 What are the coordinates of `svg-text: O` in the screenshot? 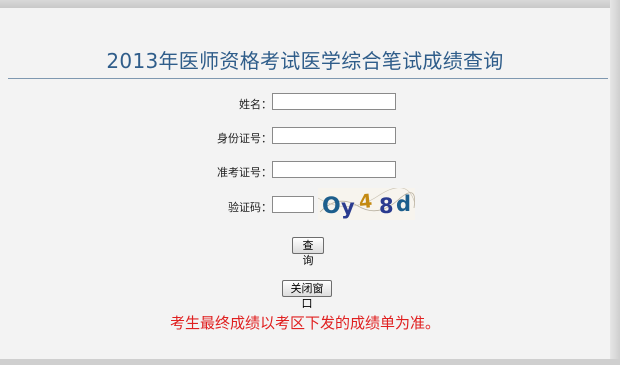 It's located at (331, 206).